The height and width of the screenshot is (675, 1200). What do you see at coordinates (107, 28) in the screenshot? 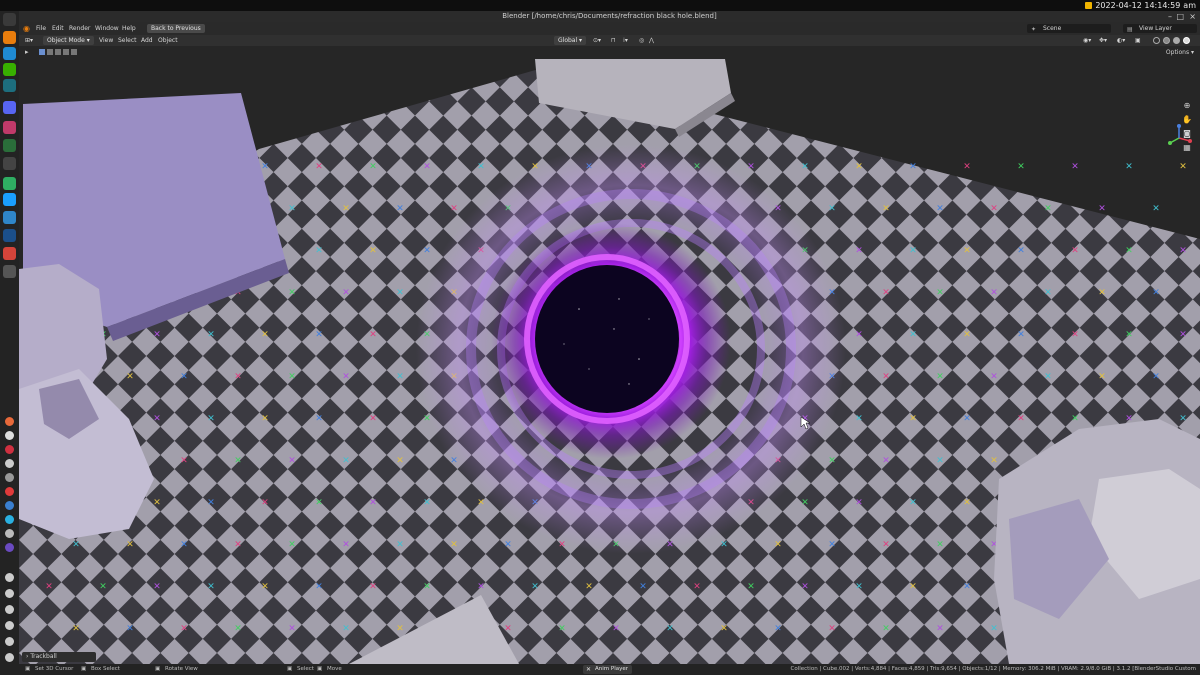
I see `menu-window: Window` at bounding box center [107, 28].